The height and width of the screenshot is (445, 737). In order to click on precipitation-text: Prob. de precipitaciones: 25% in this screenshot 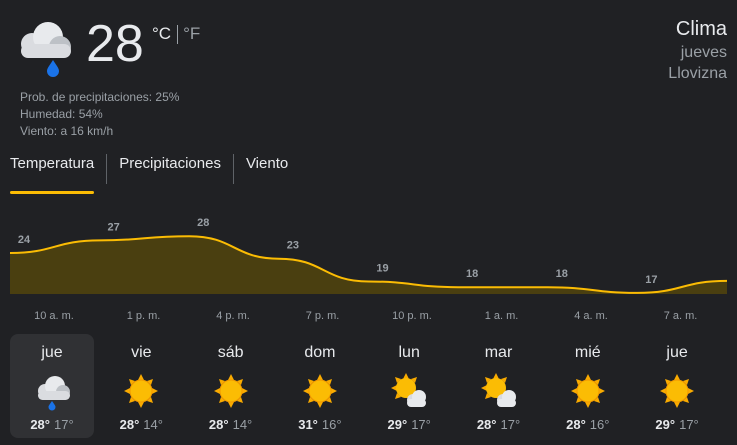, I will do `click(100, 97)`.